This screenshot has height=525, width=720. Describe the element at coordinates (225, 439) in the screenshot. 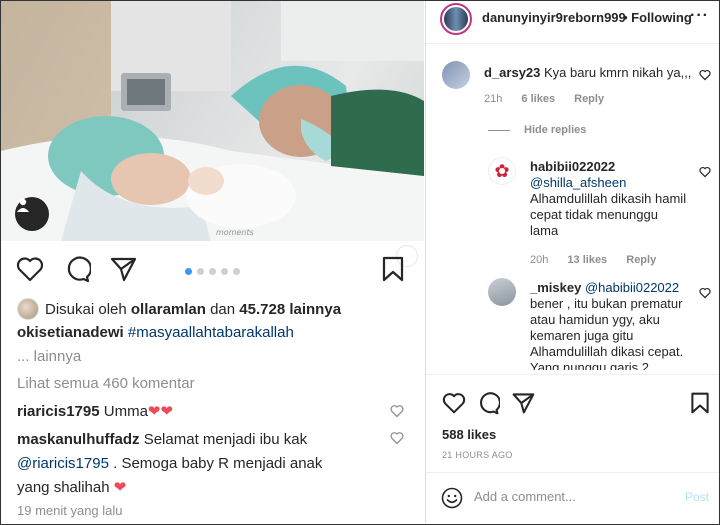

I see `comment-text: Selamat menjadi ibu kak` at that location.